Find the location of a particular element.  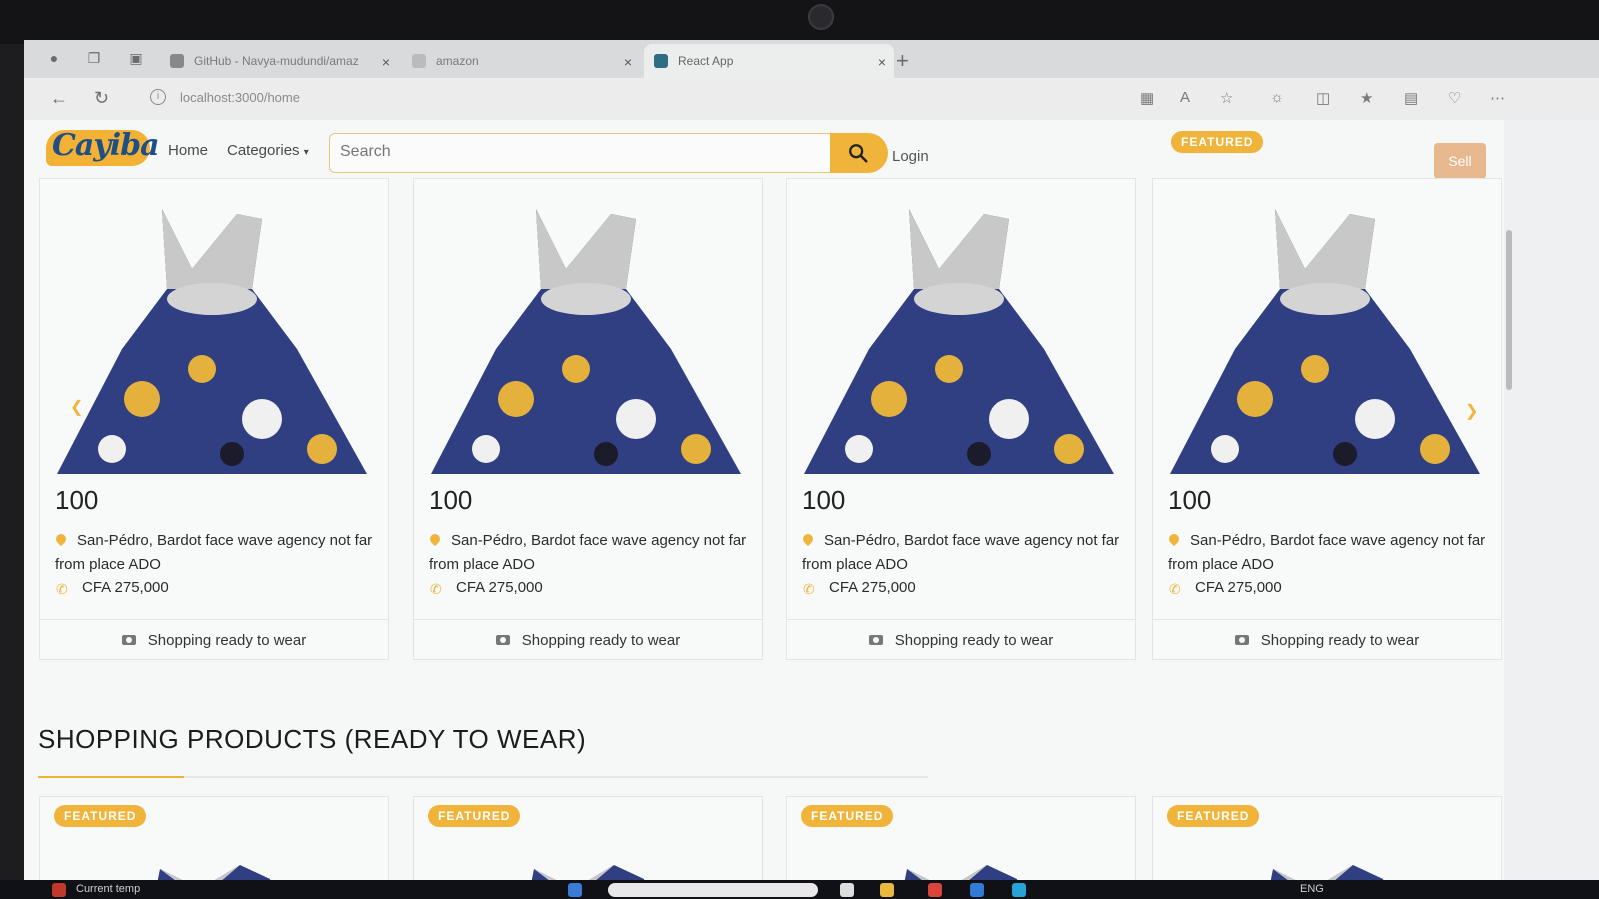

info-icon: i is located at coordinates (158, 97).